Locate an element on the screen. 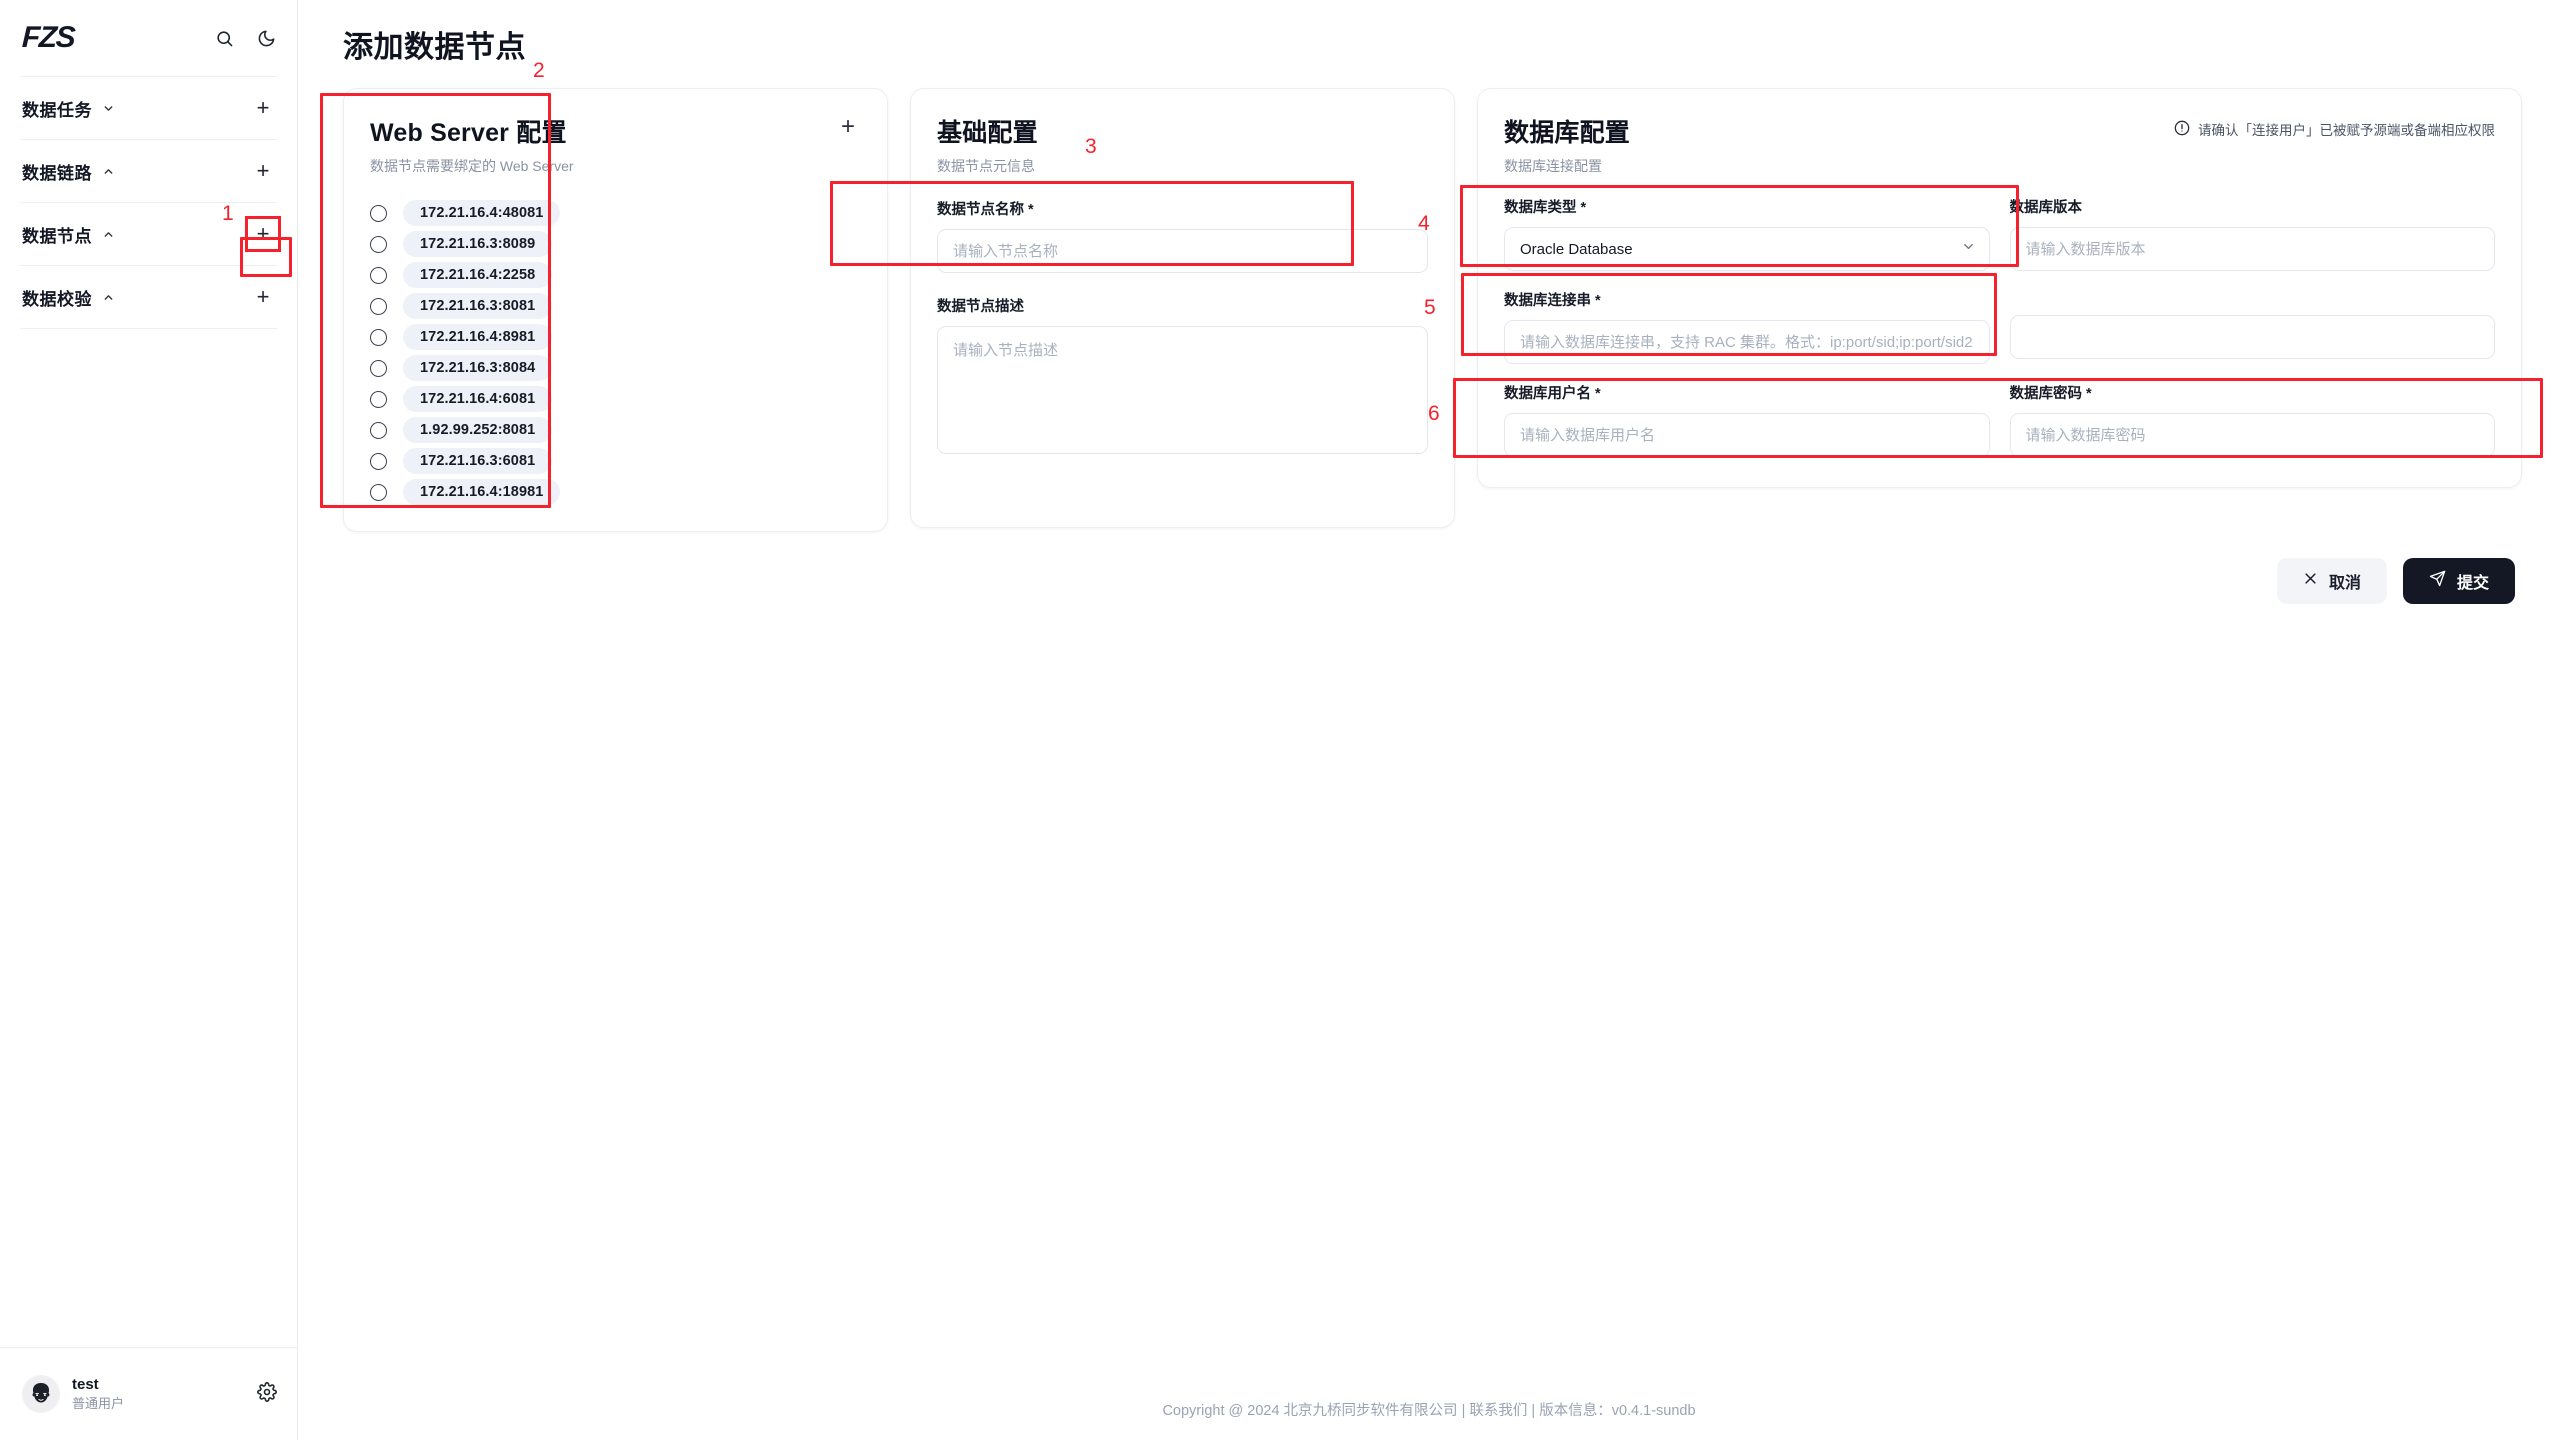 Image resolution: width=2560 pixels, height=1440 pixels. card-title: 数据库配置 is located at coordinates (1567, 133).